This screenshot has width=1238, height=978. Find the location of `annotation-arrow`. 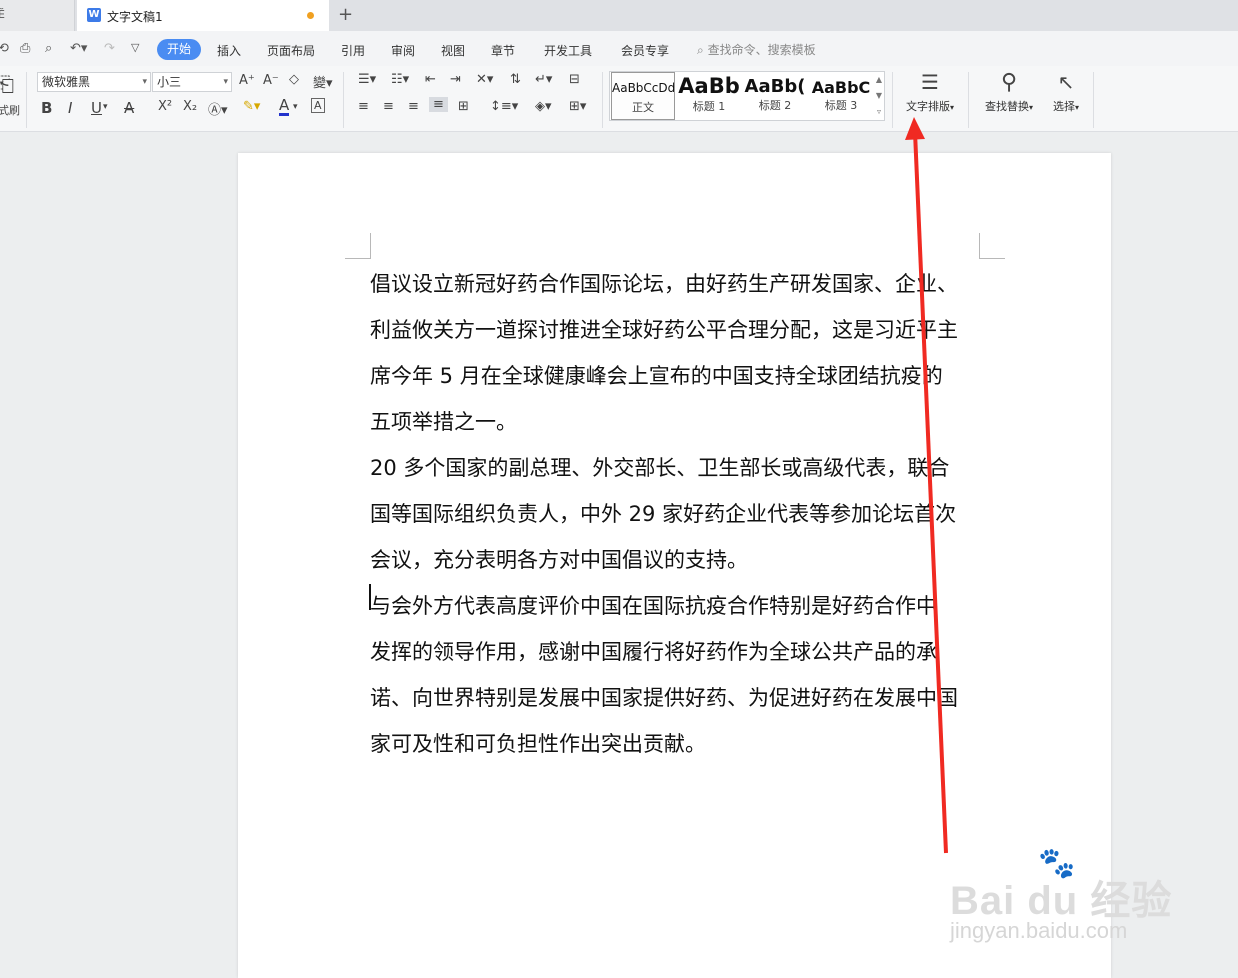

annotation-arrow is located at coordinates (926, 485).